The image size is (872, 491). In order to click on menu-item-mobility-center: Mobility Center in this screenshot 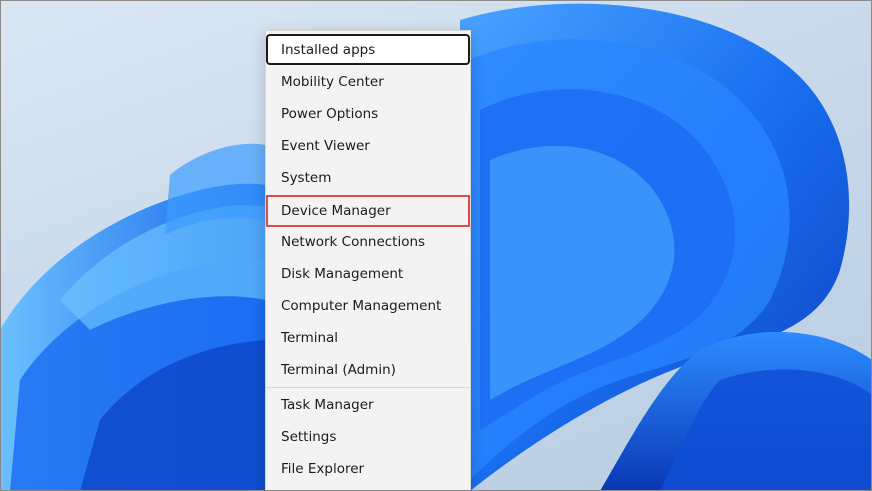, I will do `click(368, 82)`.